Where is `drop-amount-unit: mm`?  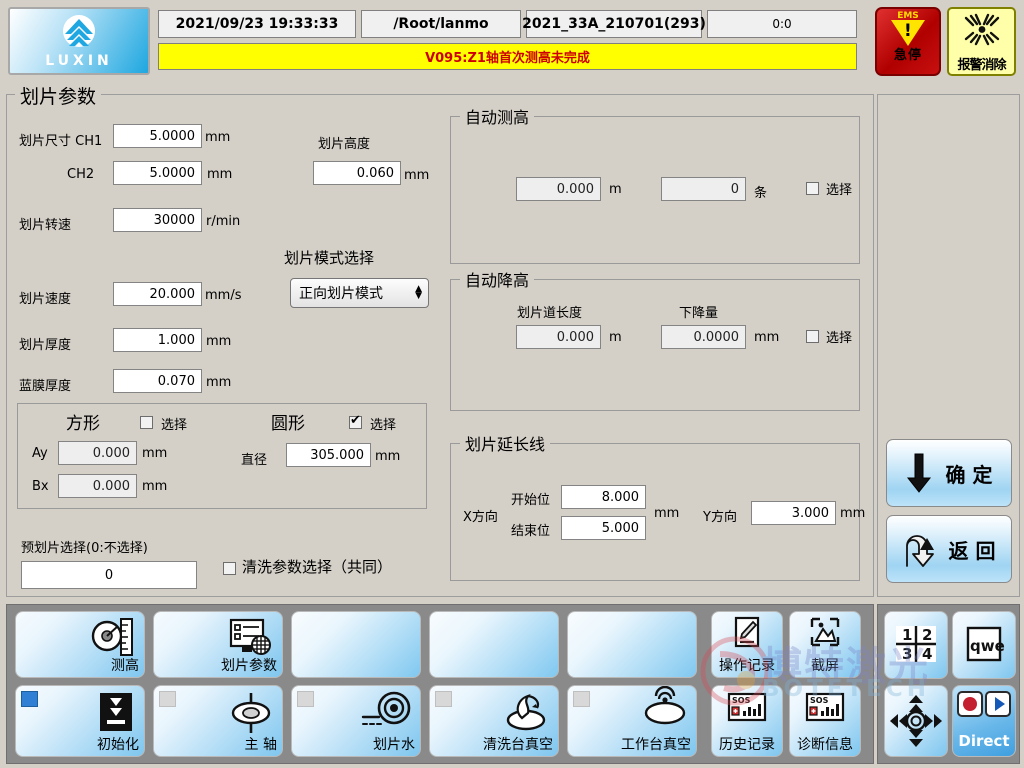
drop-amount-unit: mm is located at coordinates (767, 337).